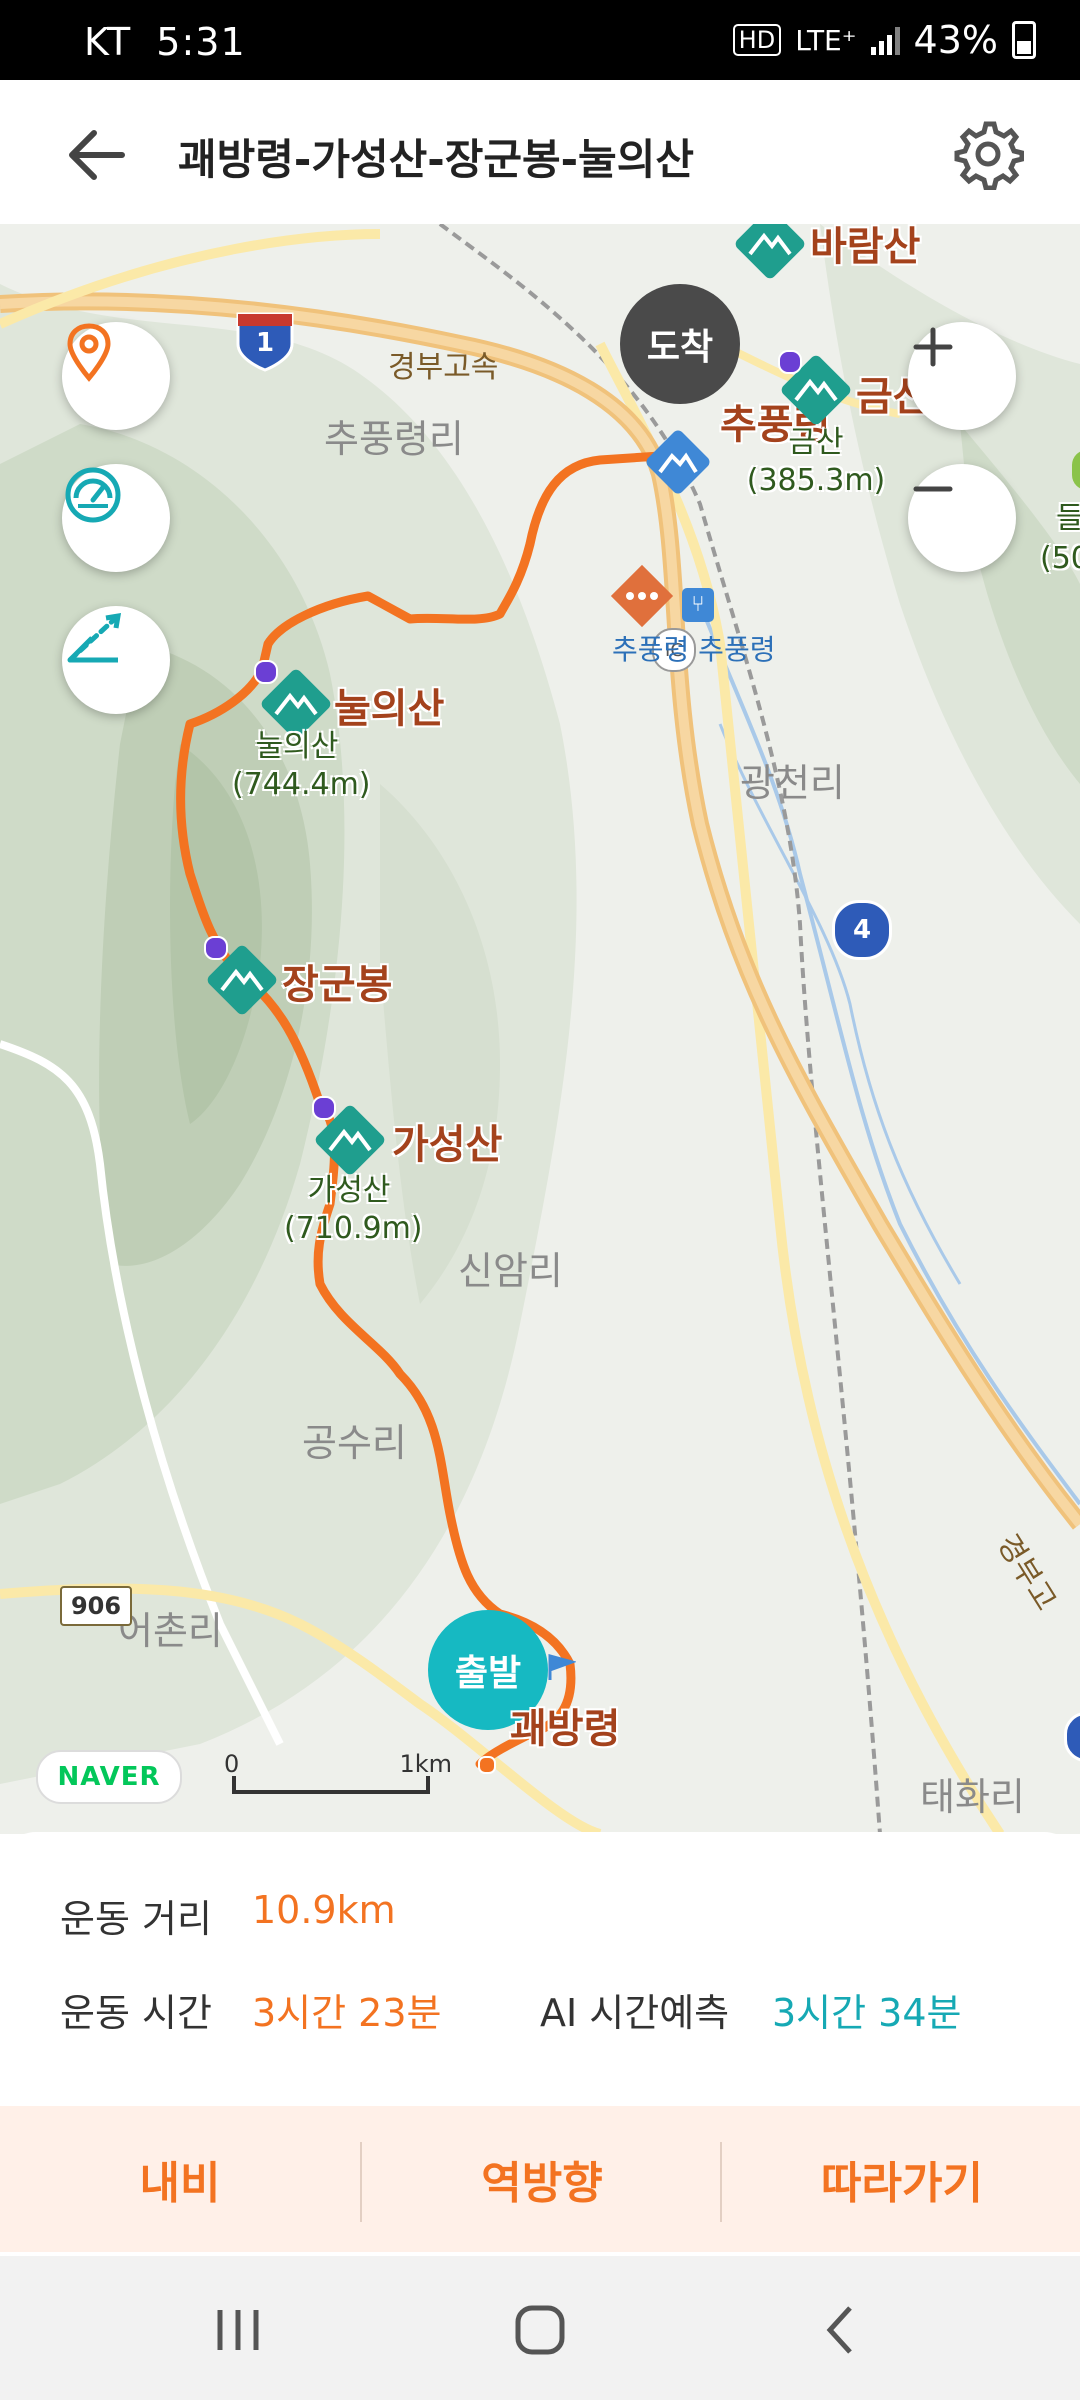 The height and width of the screenshot is (2400, 1080). What do you see at coordinates (447, 1145) in the screenshot?
I see `peak-label-gaseong: 가성산` at bounding box center [447, 1145].